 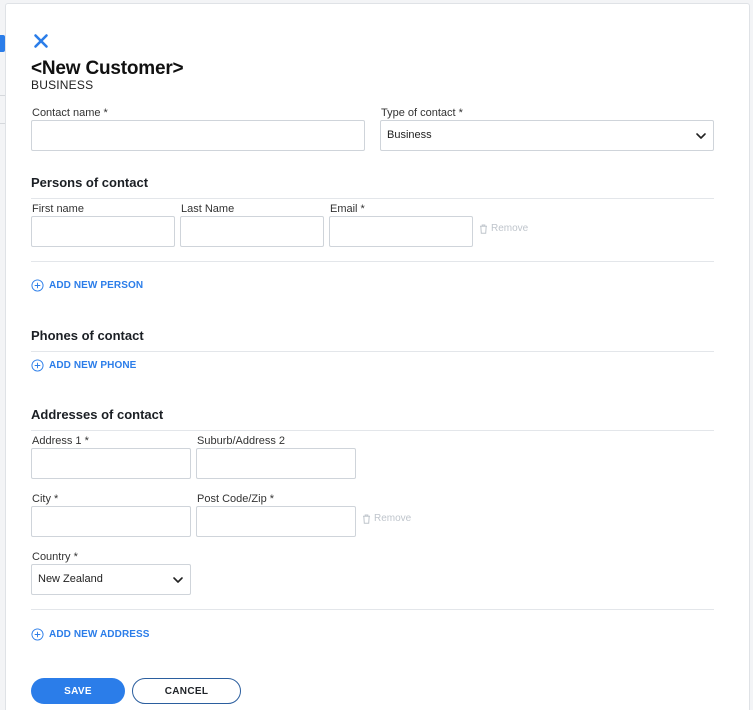 I want to click on add-new-phone-button: ADD NEW PHONE, so click(x=83, y=365).